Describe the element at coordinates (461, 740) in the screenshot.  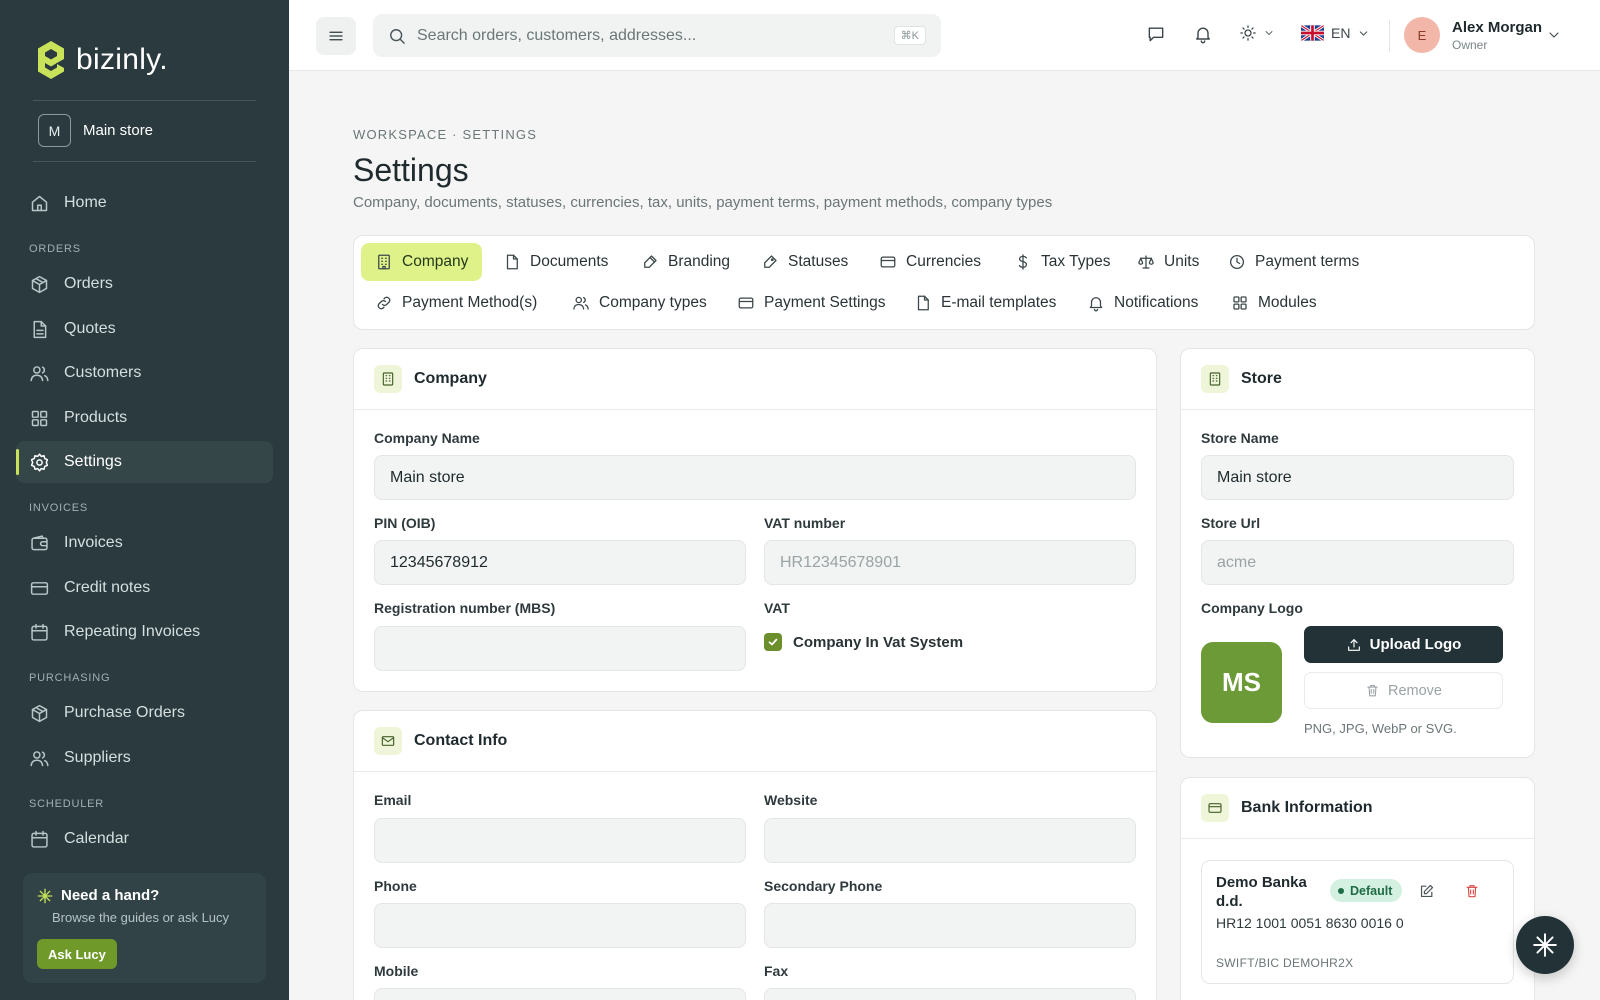
I see `card-title: Contact Info` at that location.